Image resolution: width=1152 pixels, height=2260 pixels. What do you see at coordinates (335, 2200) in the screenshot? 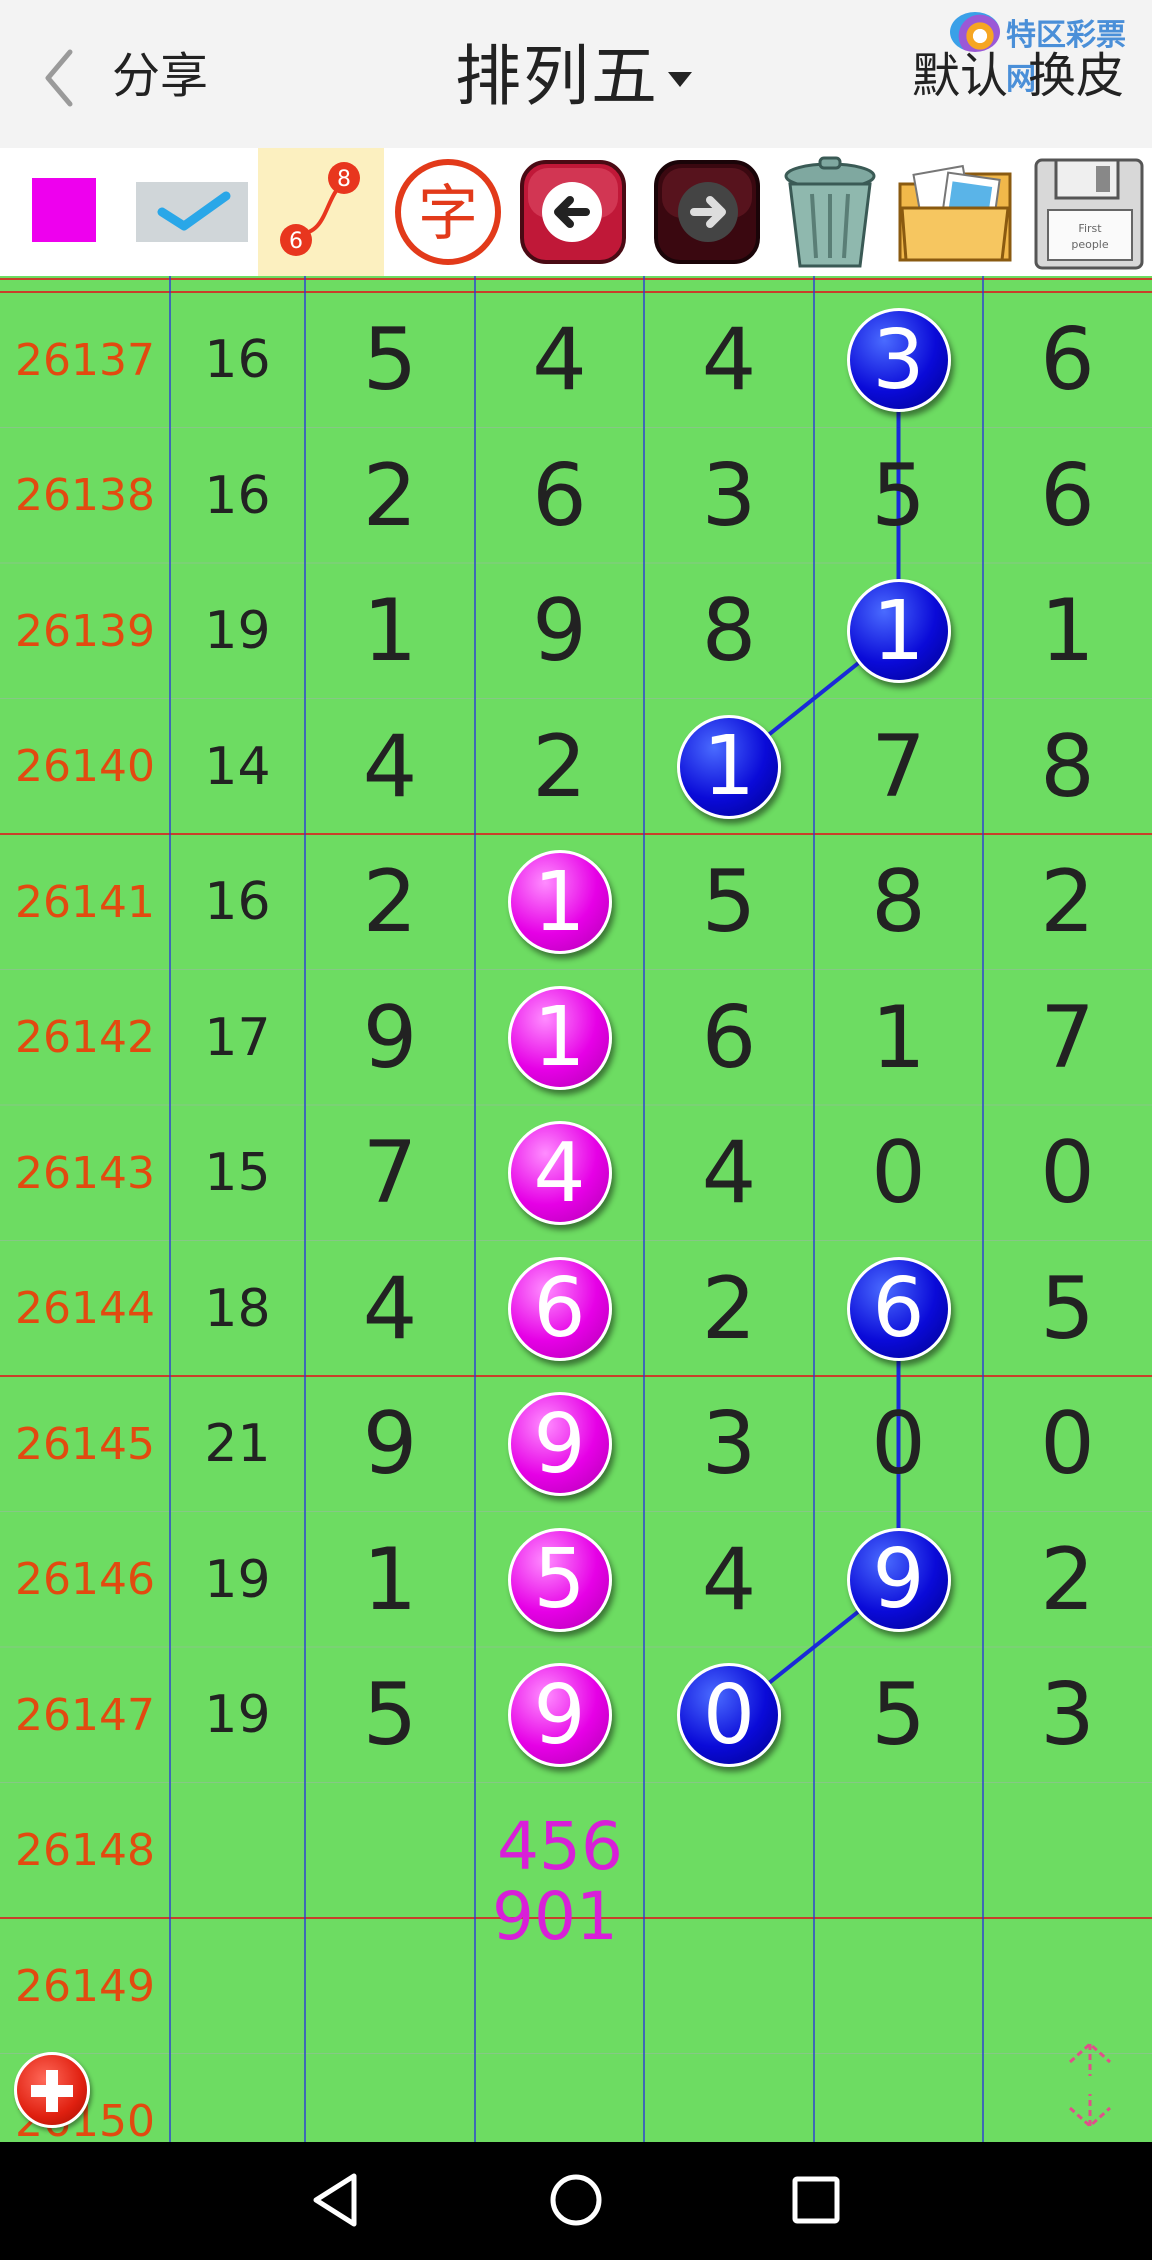
I see `nav-back-icon` at bounding box center [335, 2200].